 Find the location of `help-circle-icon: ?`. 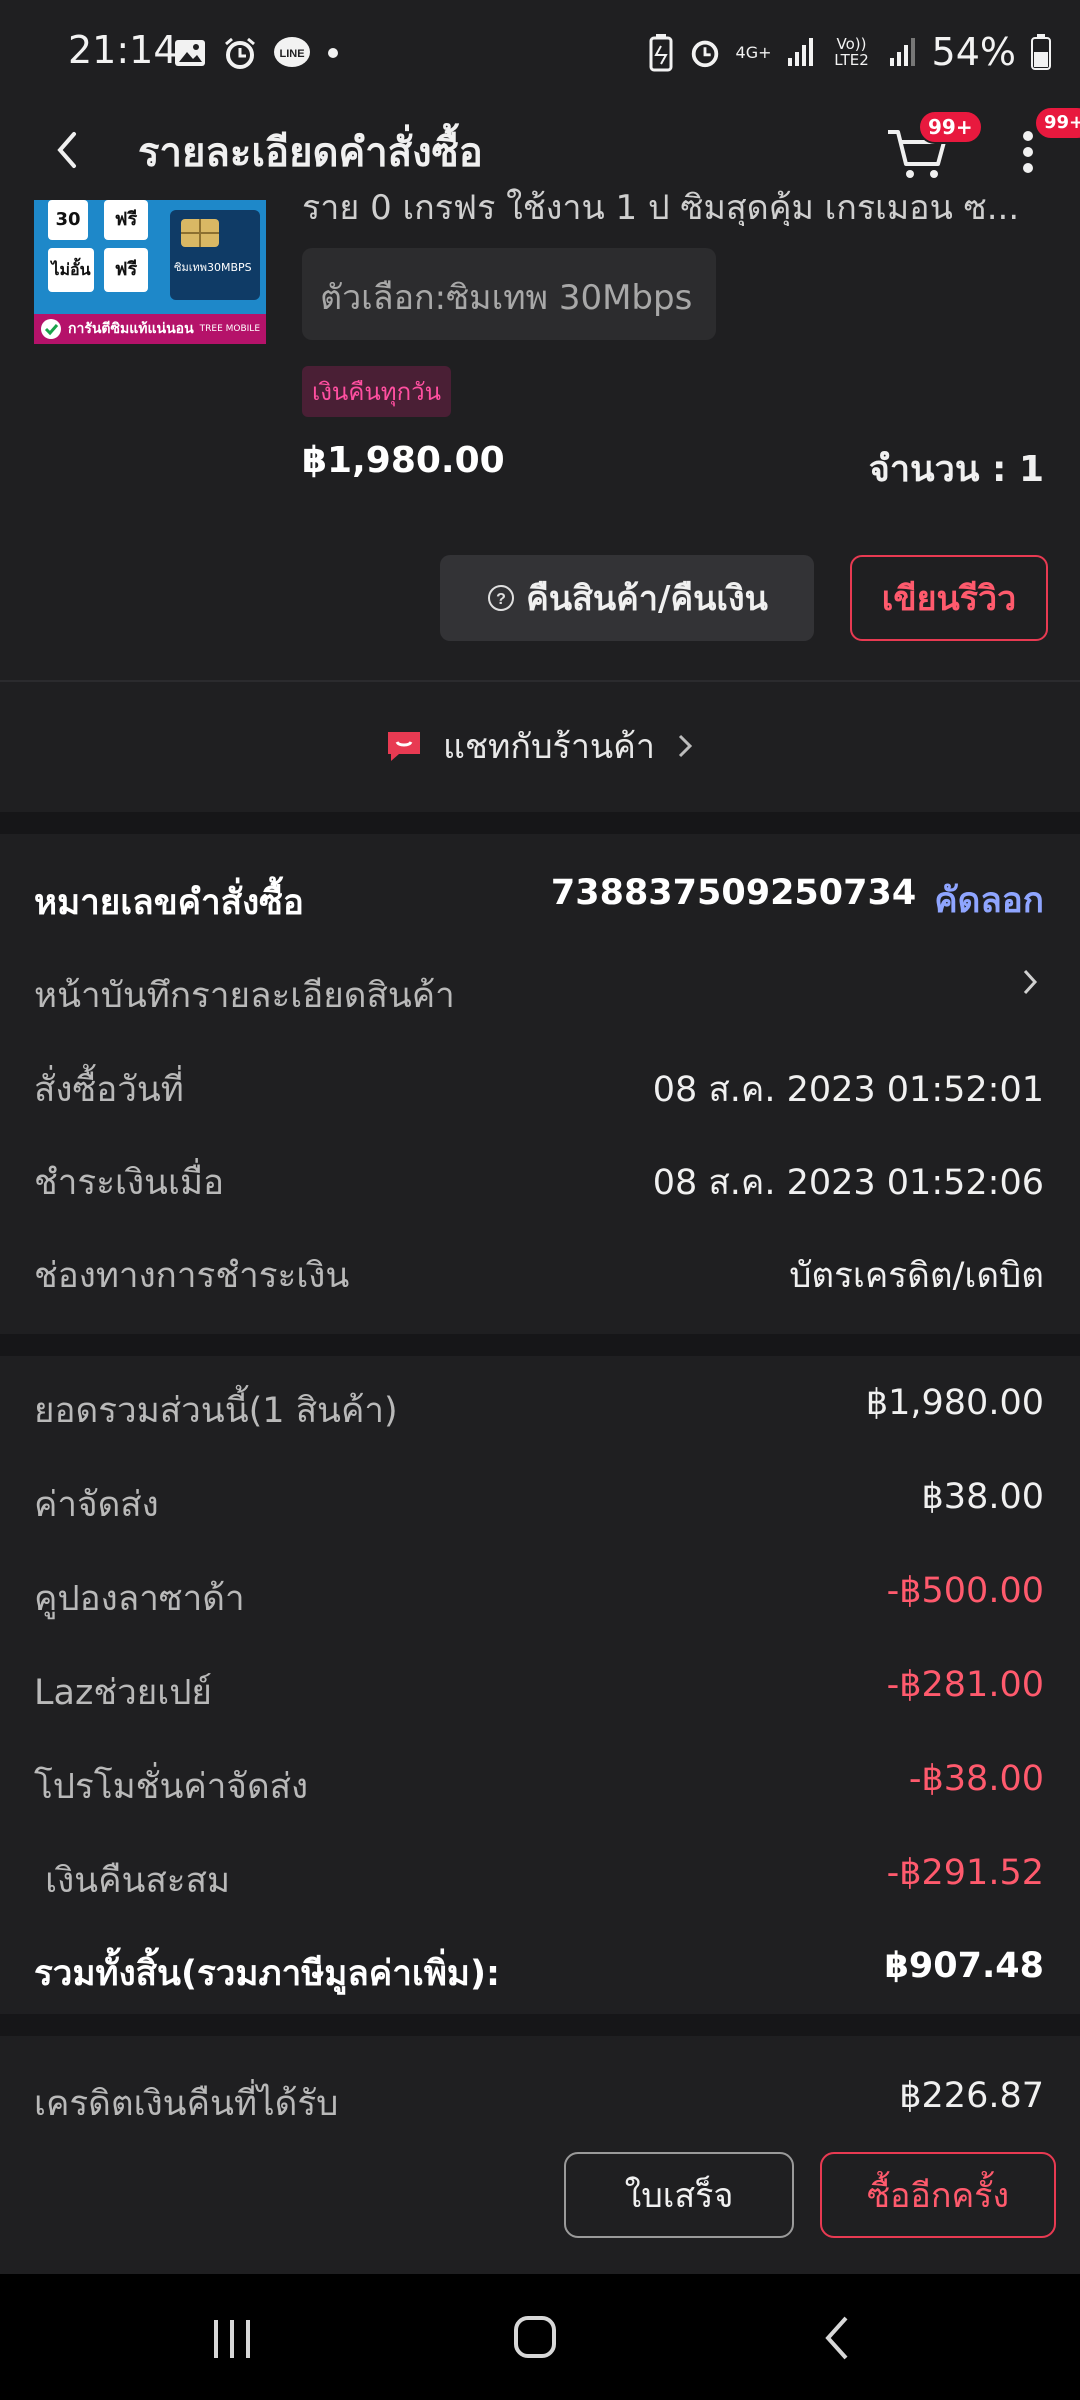

help-circle-icon: ? is located at coordinates (501, 598).